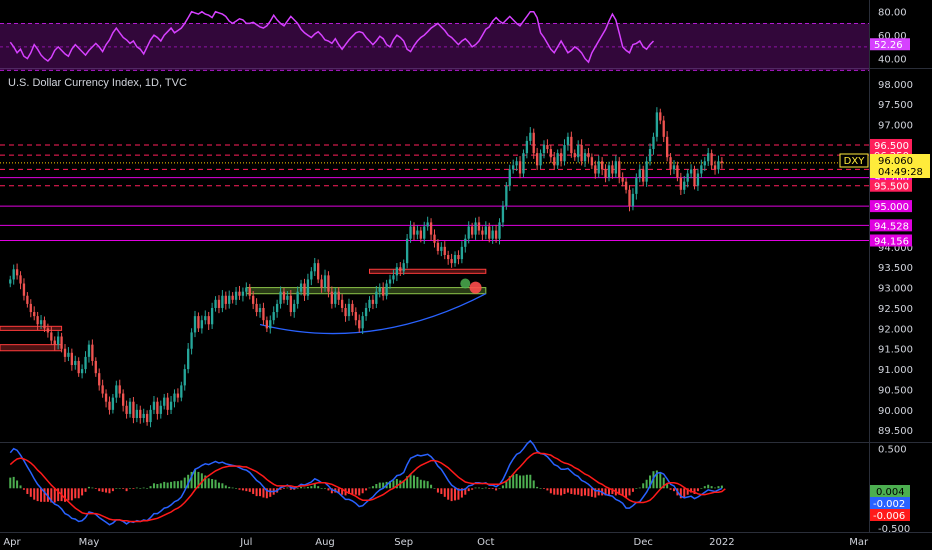  I want to click on level-tag-label: 95.500, so click(891, 187).